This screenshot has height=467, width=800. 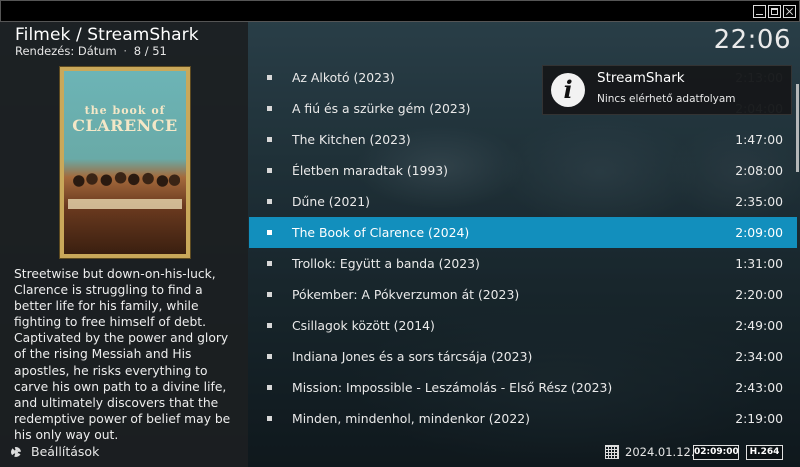 I want to click on info-icon: i, so click(x=568, y=90).